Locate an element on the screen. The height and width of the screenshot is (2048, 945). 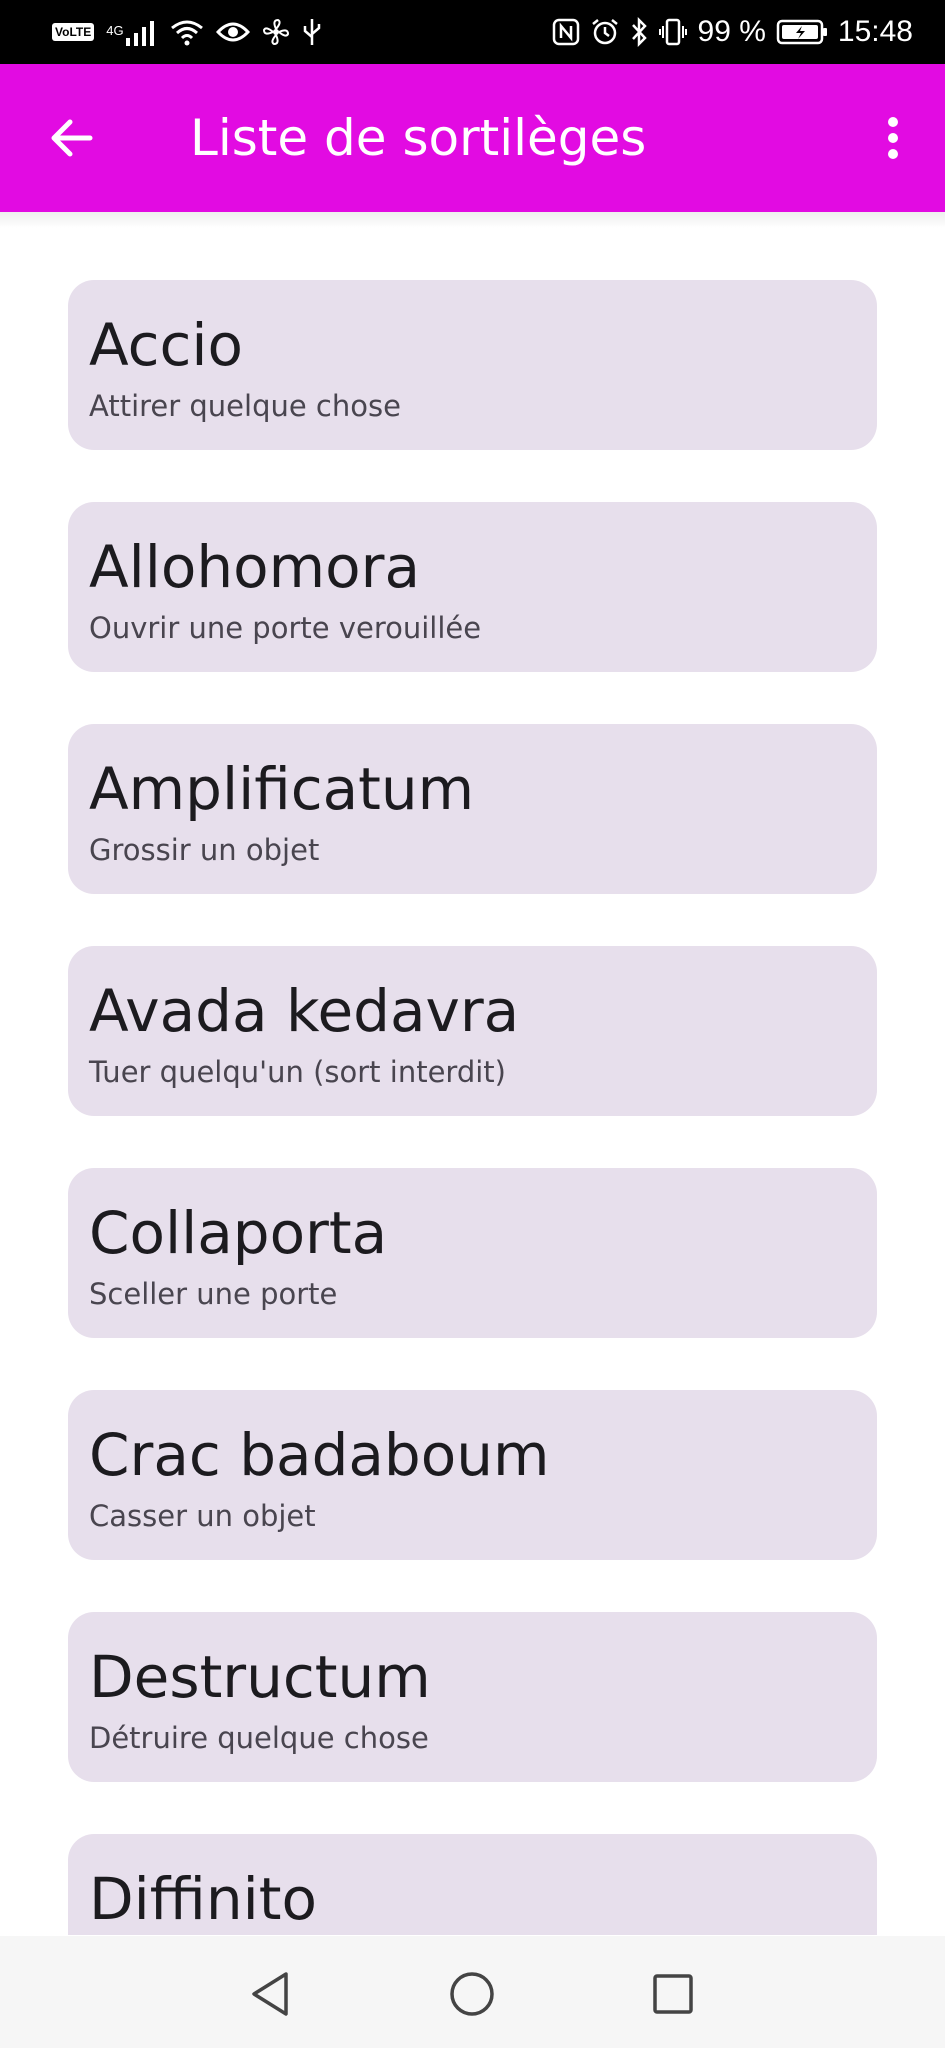
status-right: 99 % 15:48 is located at coordinates (732, 32).